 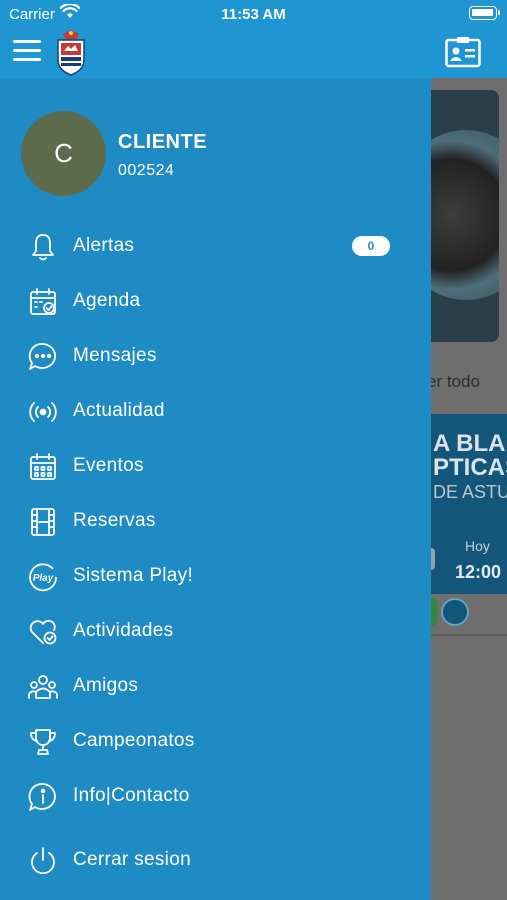 What do you see at coordinates (215, 797) in the screenshot?
I see `menu-item-info-contacto: Info|Contacto` at bounding box center [215, 797].